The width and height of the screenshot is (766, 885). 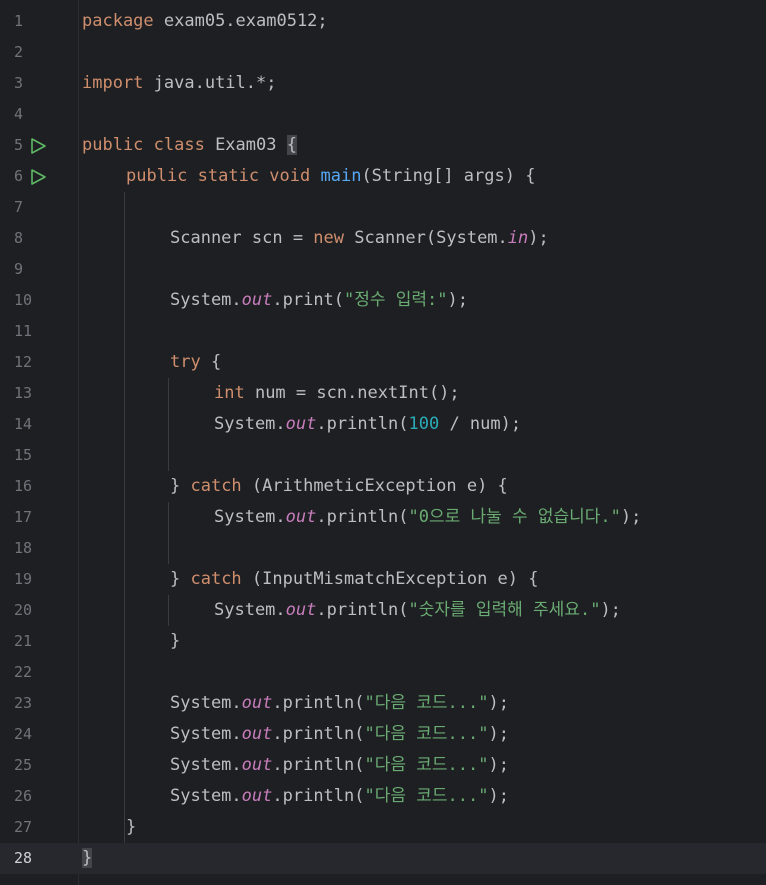 What do you see at coordinates (19, 21) in the screenshot?
I see `line-number: 1` at bounding box center [19, 21].